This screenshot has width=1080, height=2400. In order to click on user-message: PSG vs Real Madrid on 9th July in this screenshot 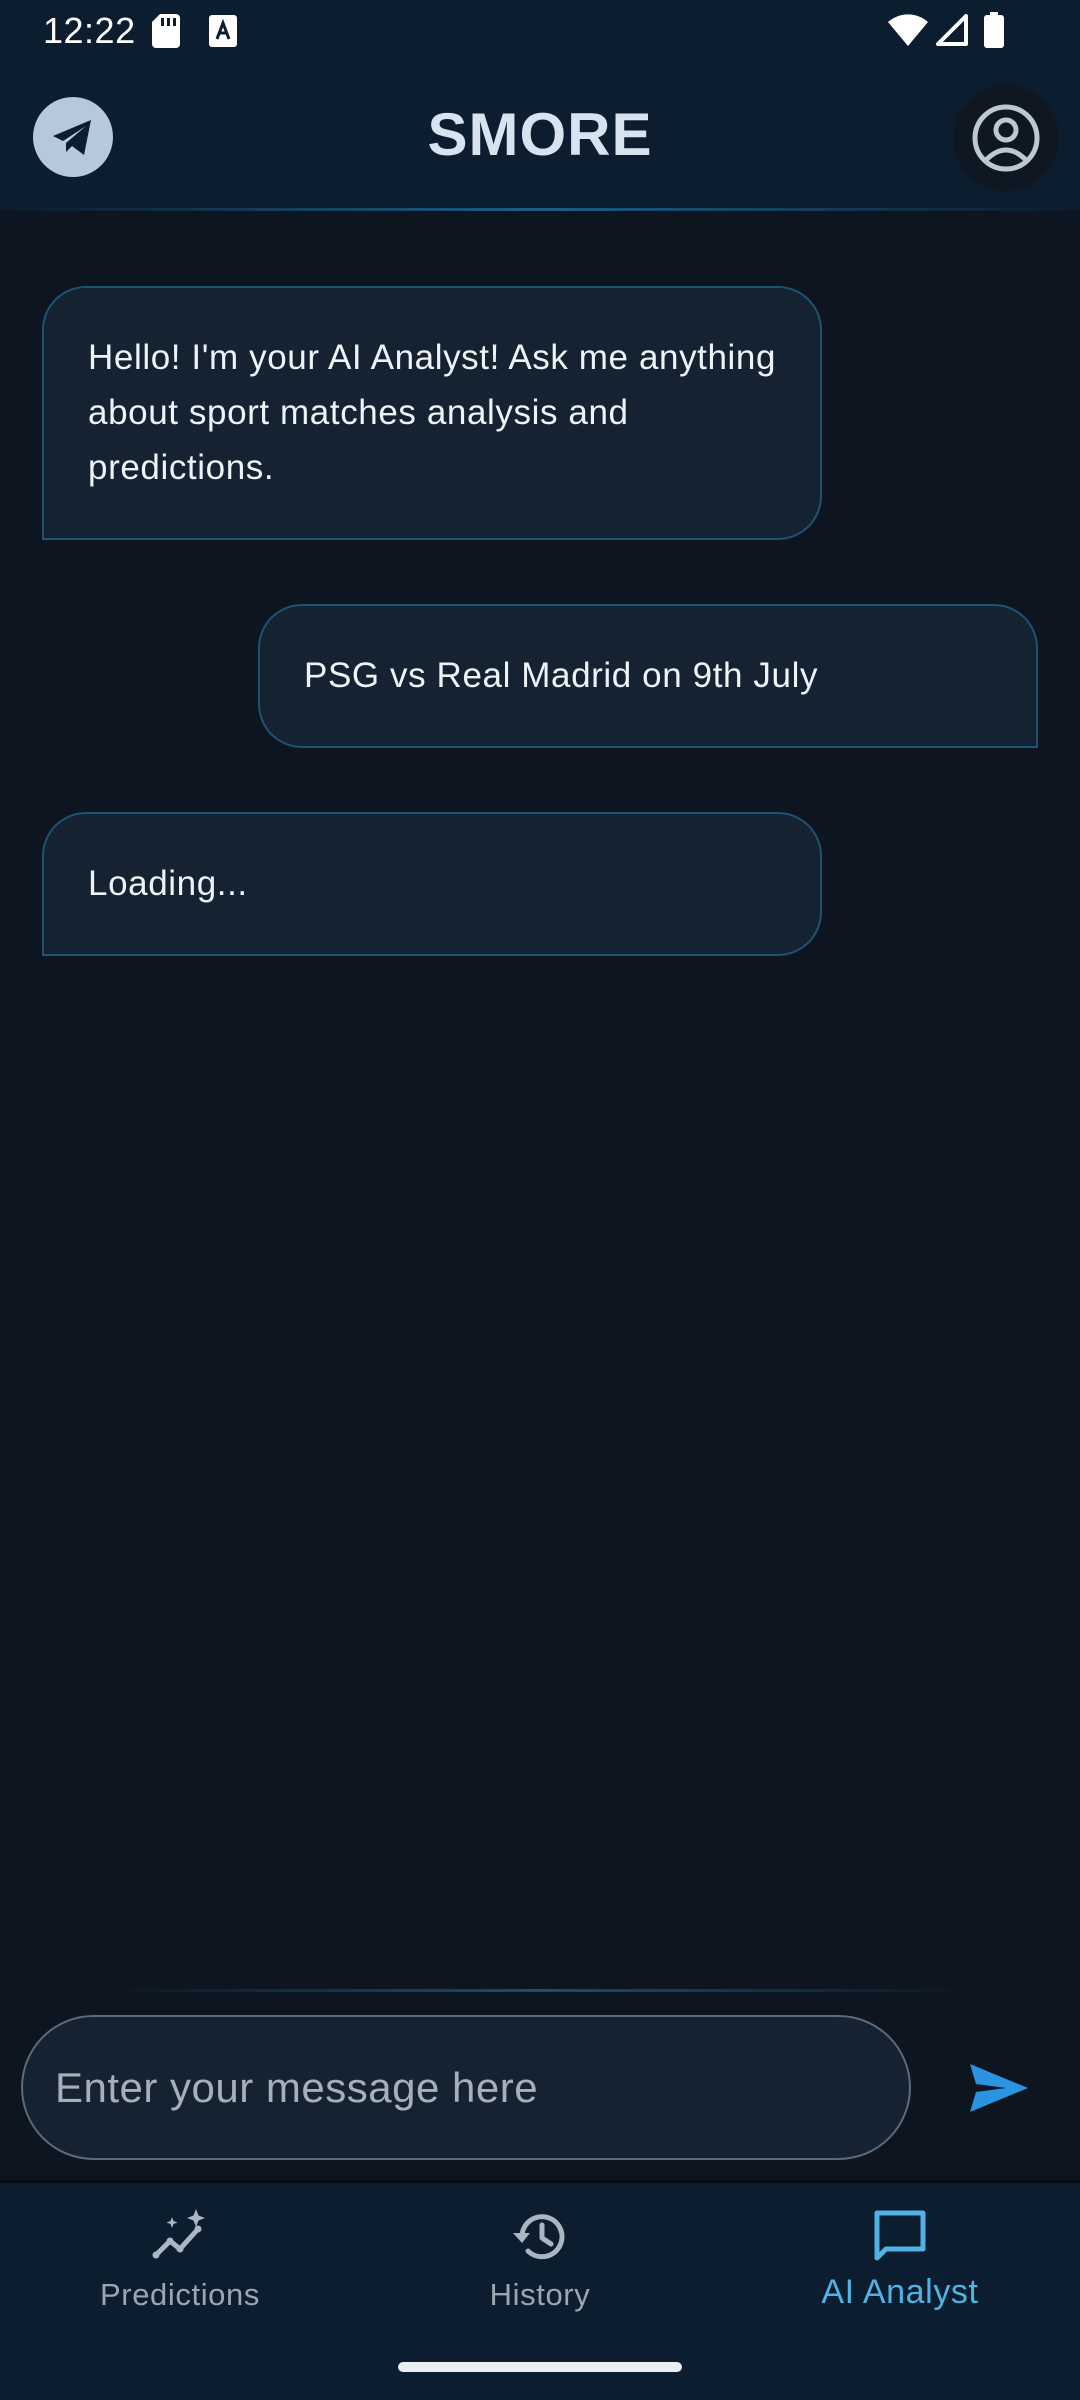, I will do `click(648, 676)`.